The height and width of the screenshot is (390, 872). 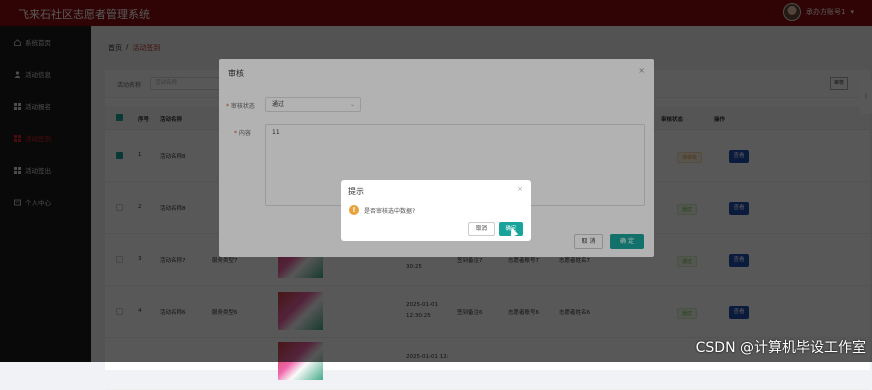 I want to click on close-icon: ×, so click(x=520, y=189).